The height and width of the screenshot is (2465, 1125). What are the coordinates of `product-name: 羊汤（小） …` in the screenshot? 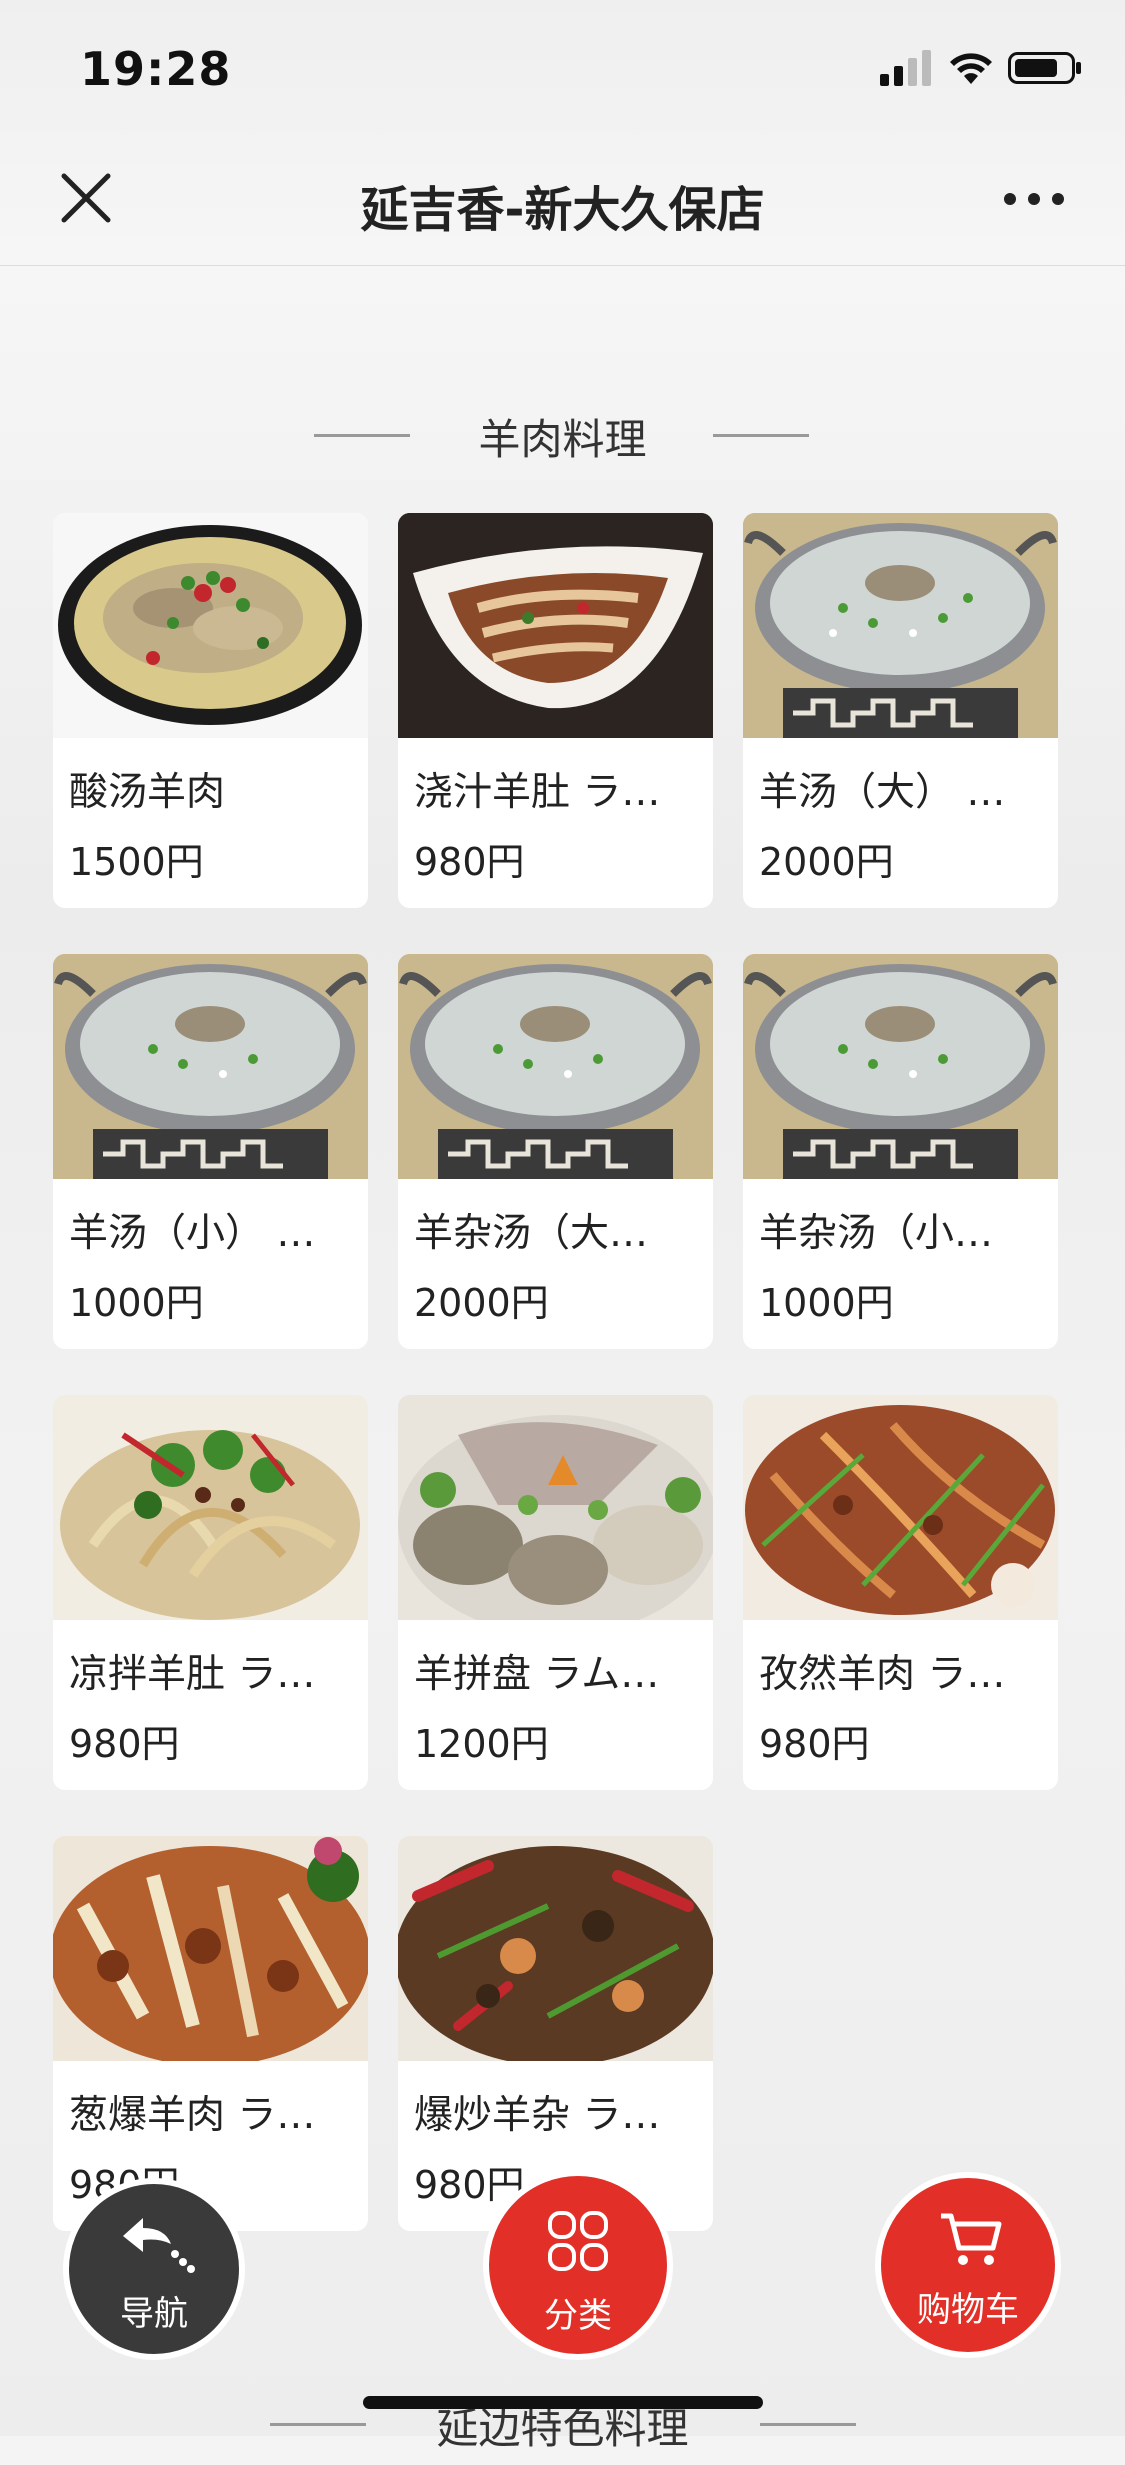 It's located at (192, 1233).